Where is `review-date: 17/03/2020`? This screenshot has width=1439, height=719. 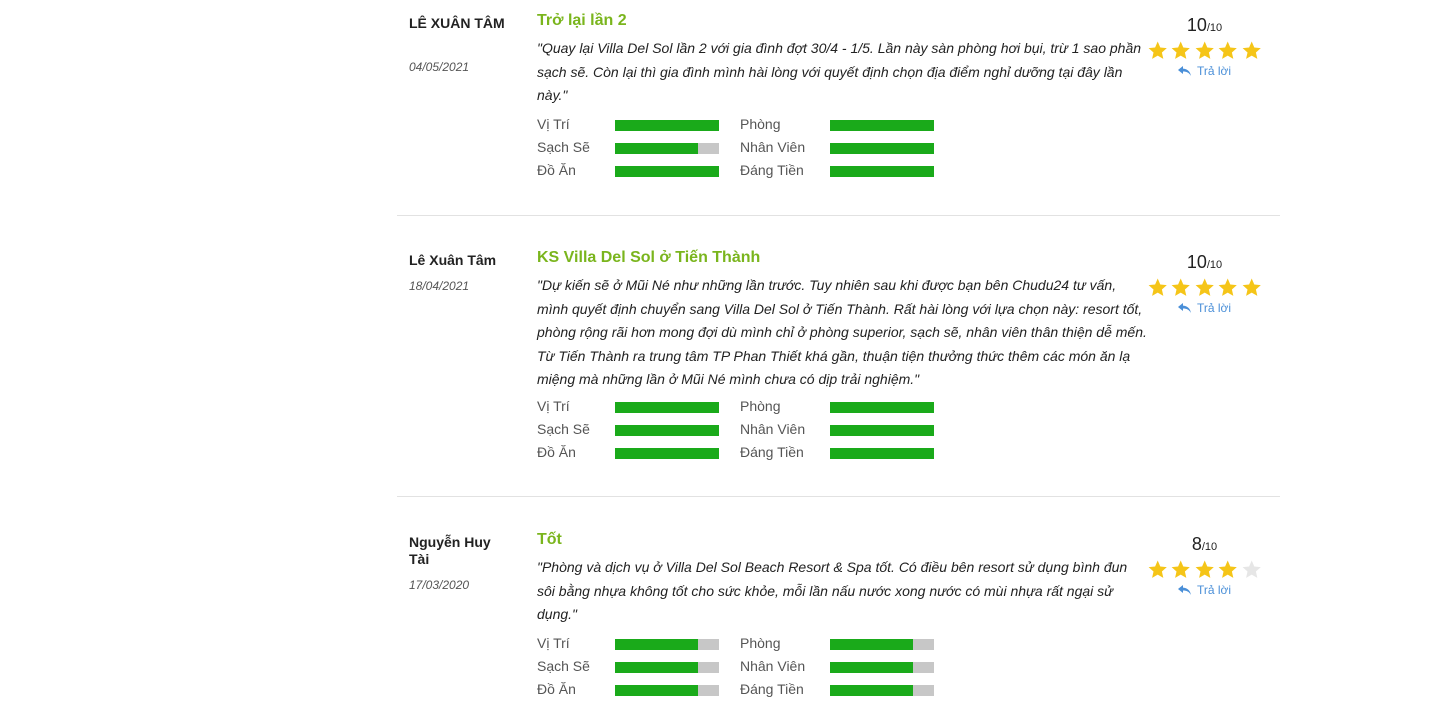 review-date: 17/03/2020 is located at coordinates (439, 585).